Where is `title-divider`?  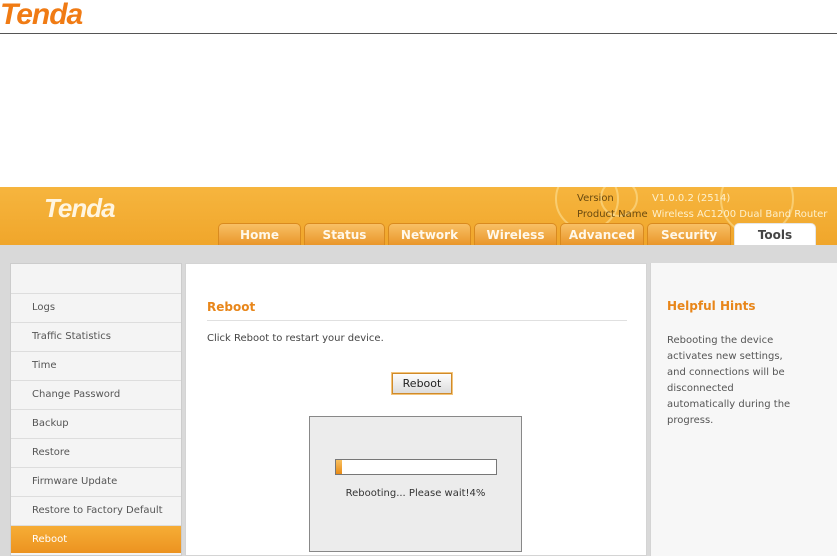 title-divider is located at coordinates (417, 320).